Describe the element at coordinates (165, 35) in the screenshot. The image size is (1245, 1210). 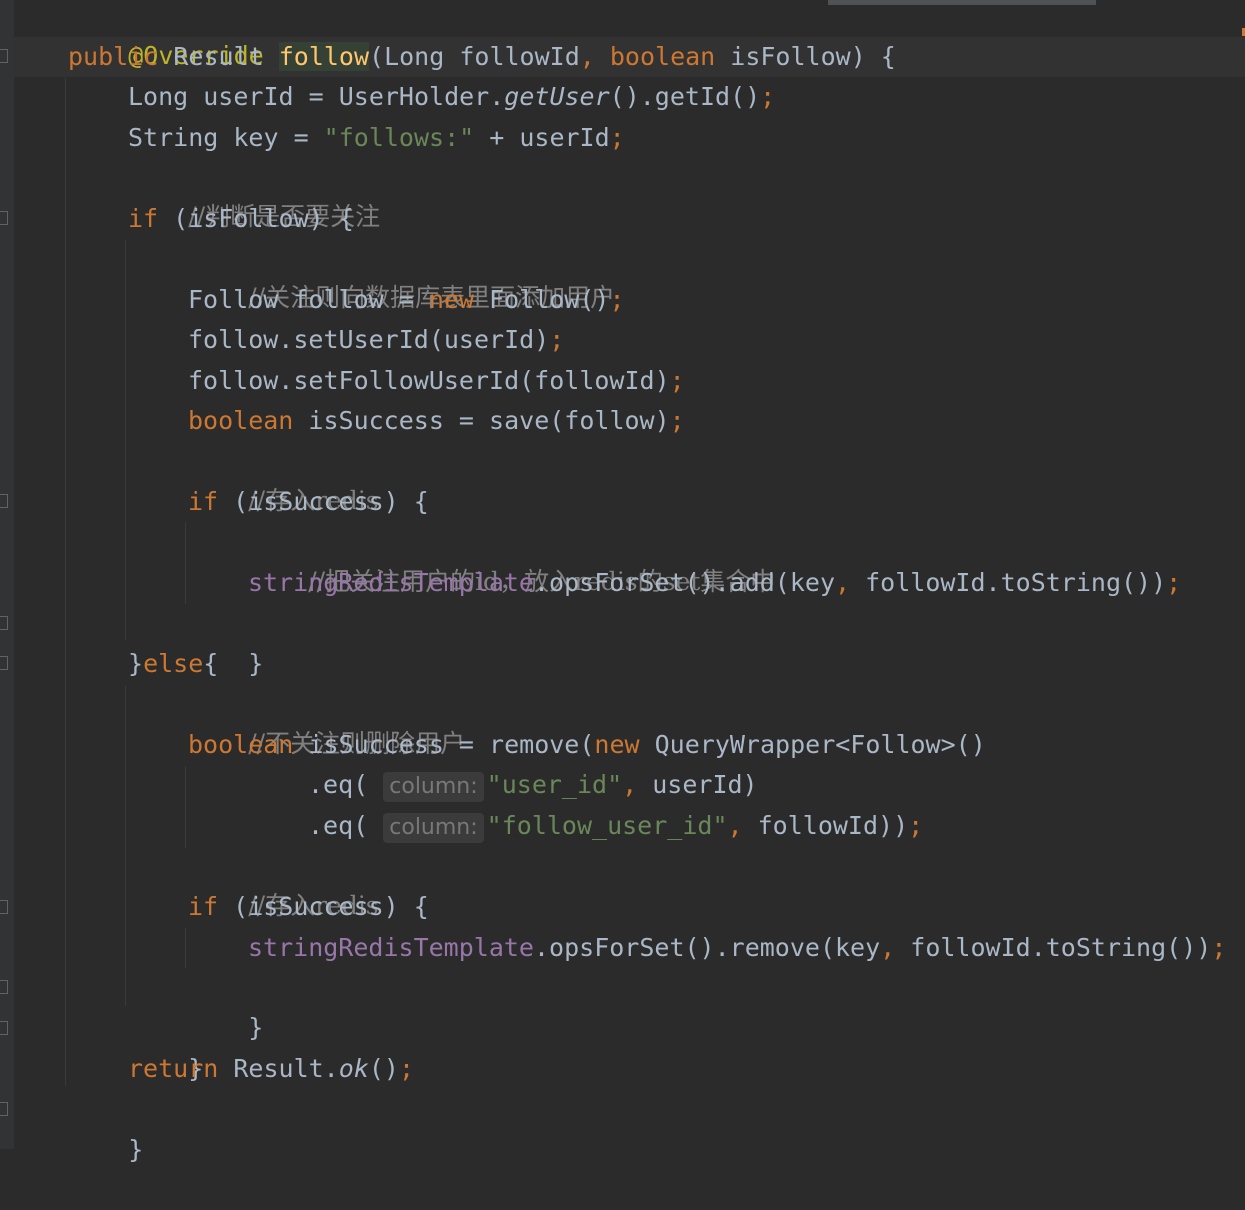
I see `code-line: @Override` at that location.